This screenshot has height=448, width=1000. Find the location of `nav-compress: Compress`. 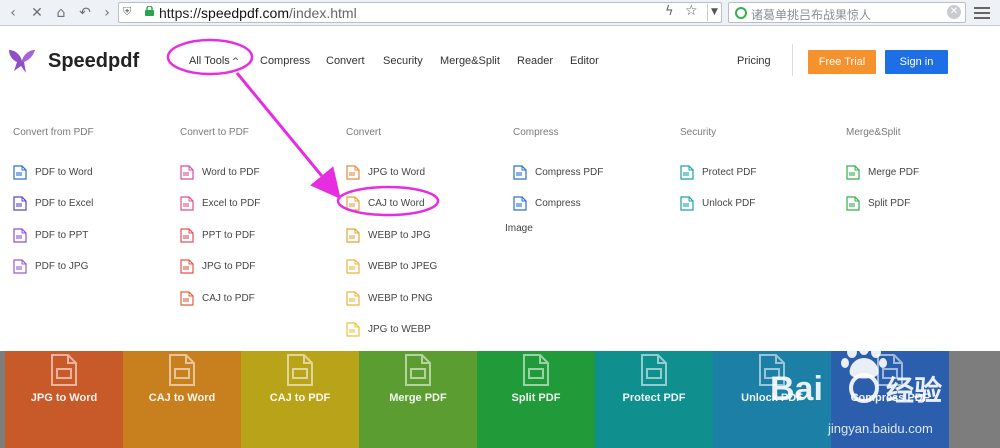

nav-compress: Compress is located at coordinates (285, 61).